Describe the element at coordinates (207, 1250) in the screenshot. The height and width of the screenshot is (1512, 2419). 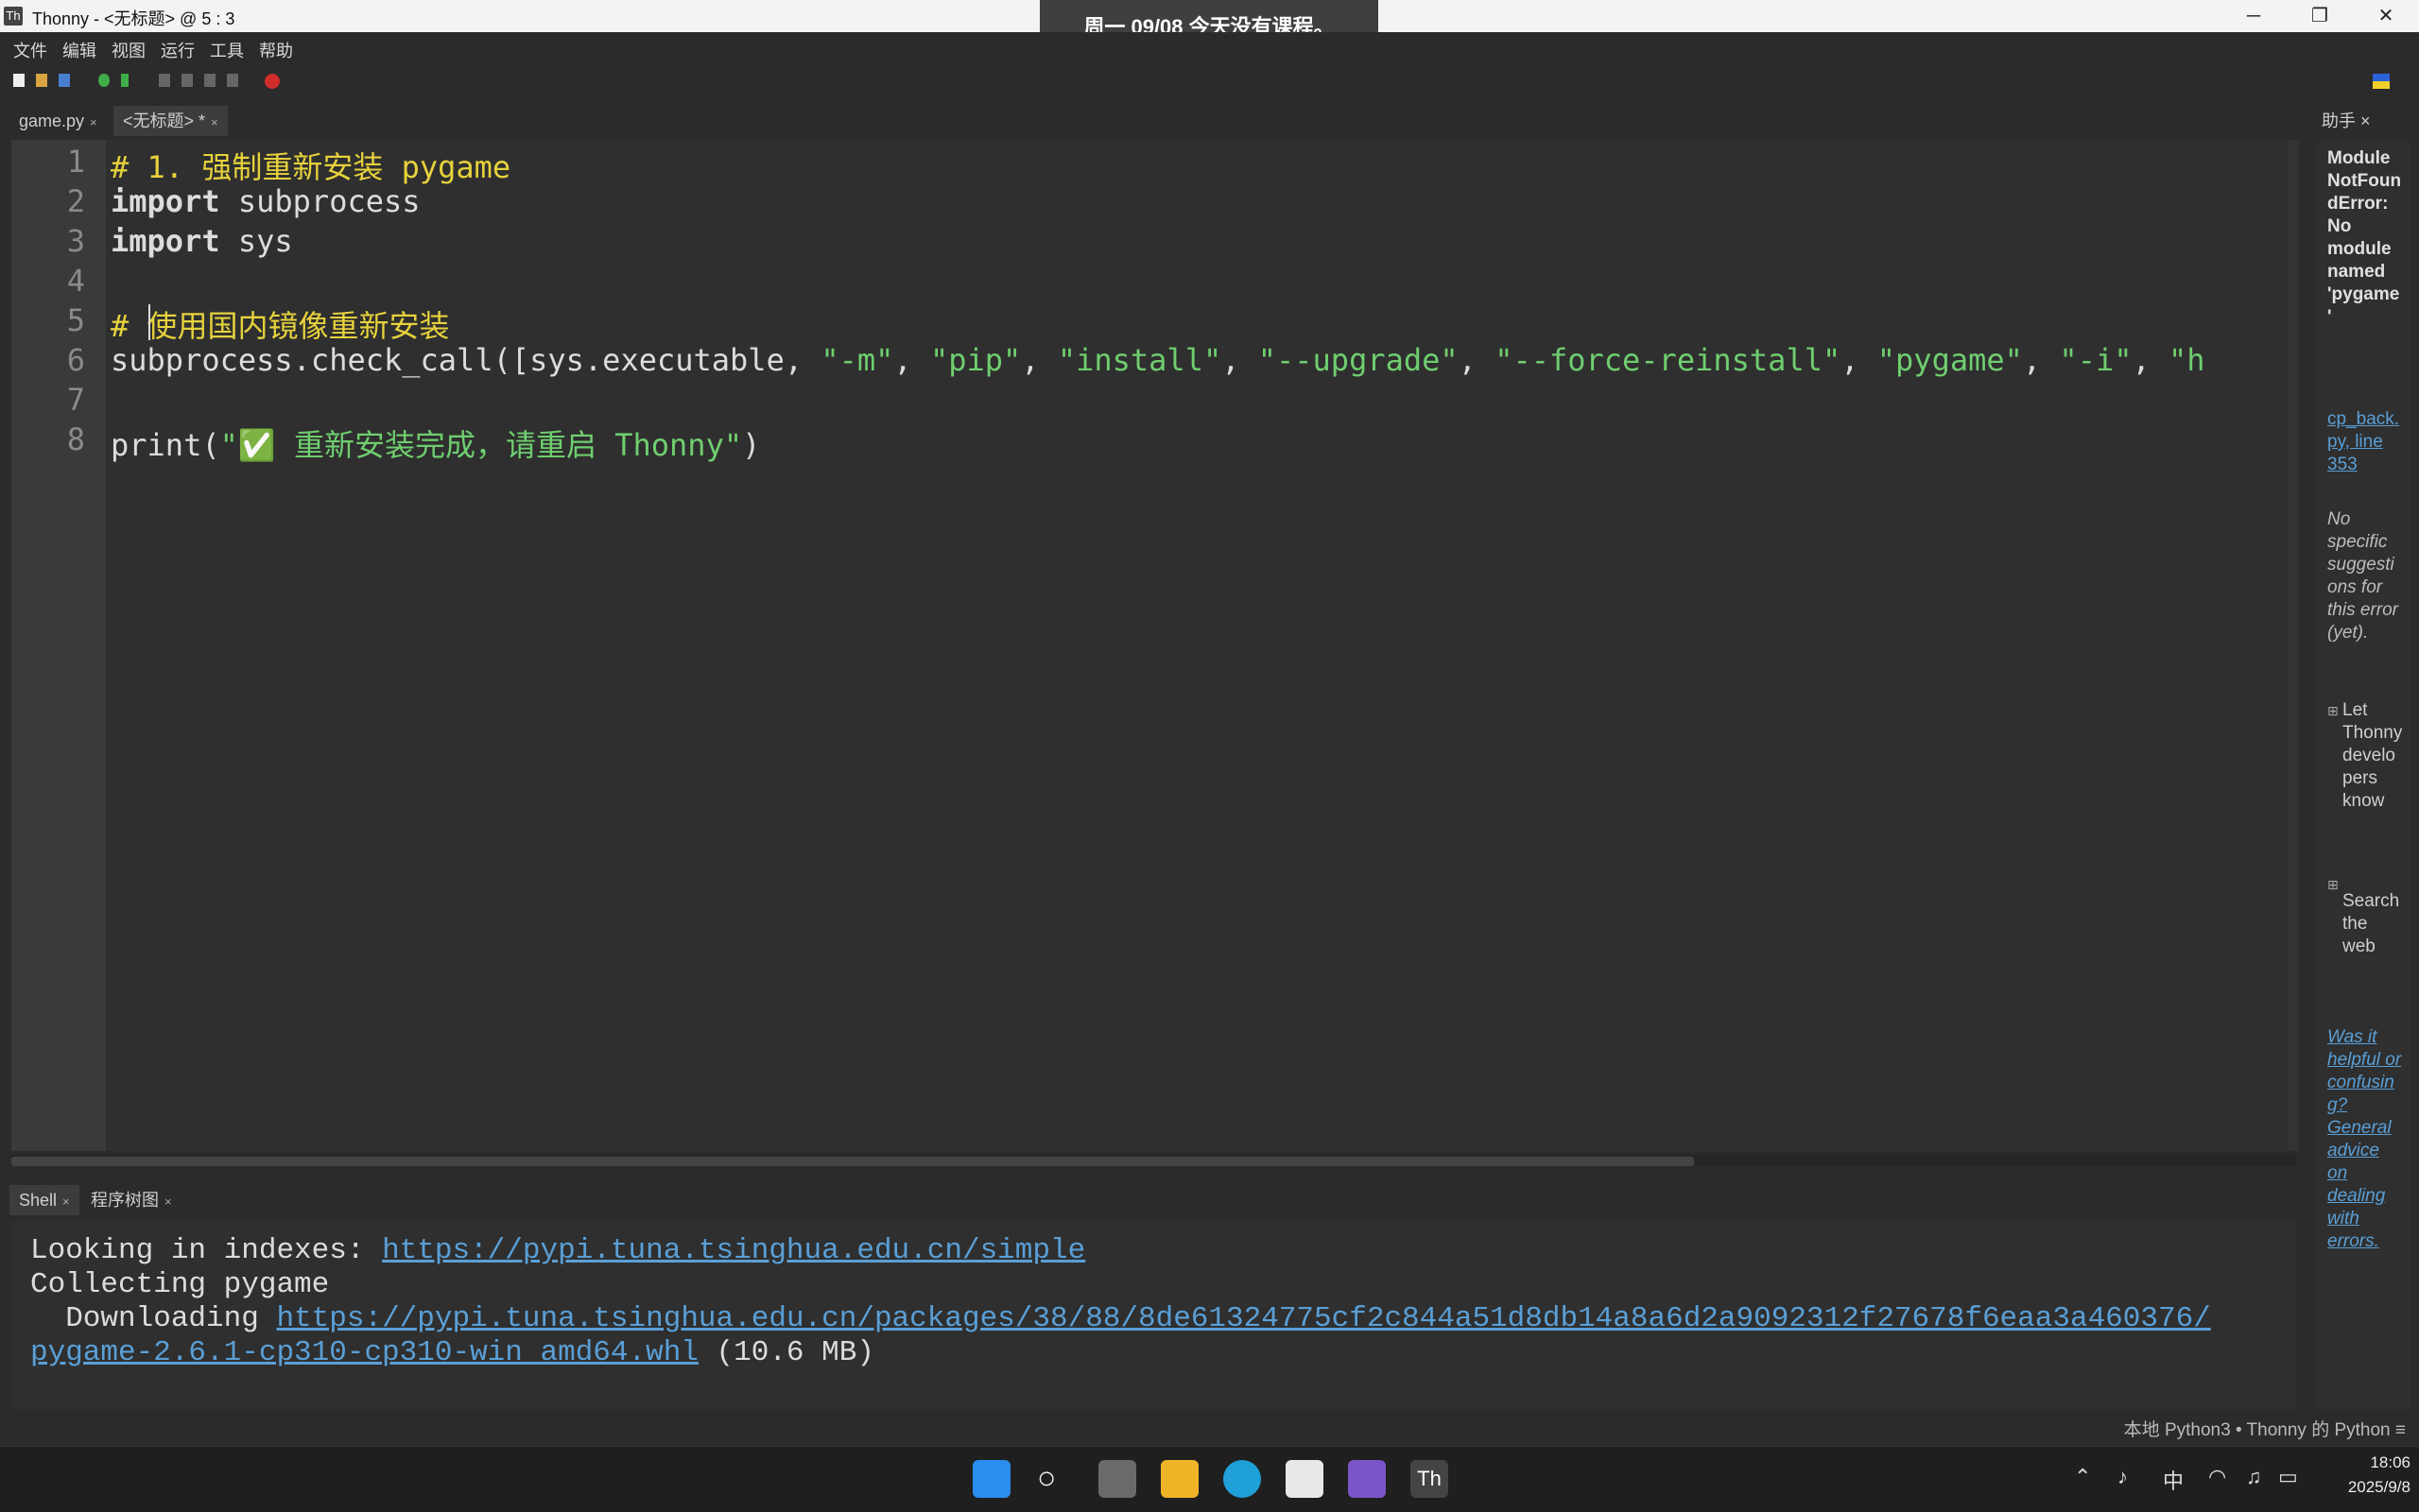
I see `shell-text: Looking in indexes:` at that location.